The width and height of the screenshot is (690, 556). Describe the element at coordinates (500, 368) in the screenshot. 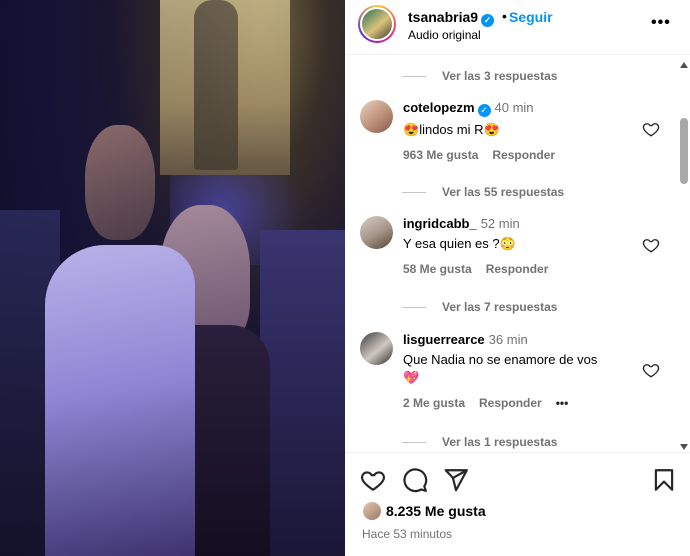

I see `comment-text: Que Nadia no se enamore de vos 💖` at that location.